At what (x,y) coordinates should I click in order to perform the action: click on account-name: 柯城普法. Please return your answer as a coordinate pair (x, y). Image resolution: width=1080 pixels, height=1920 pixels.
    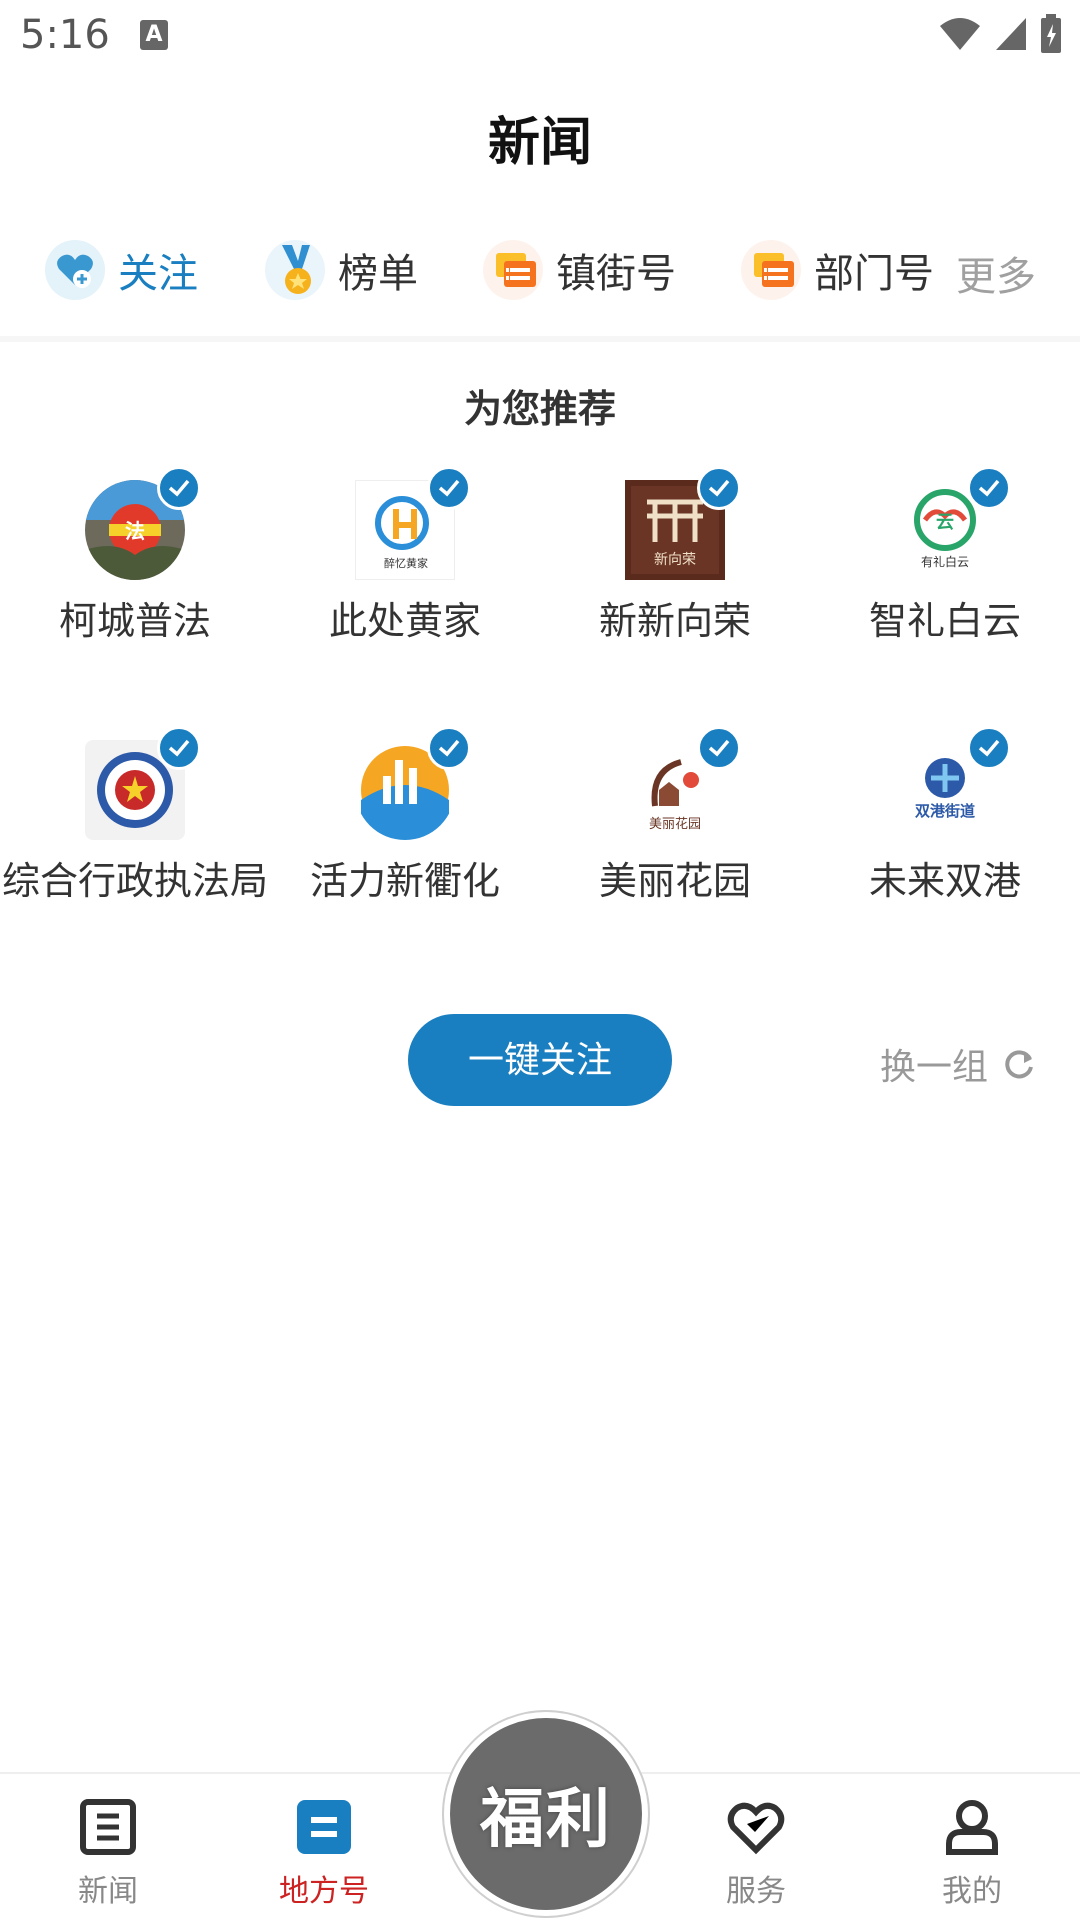
    Looking at the image, I should click on (134, 621).